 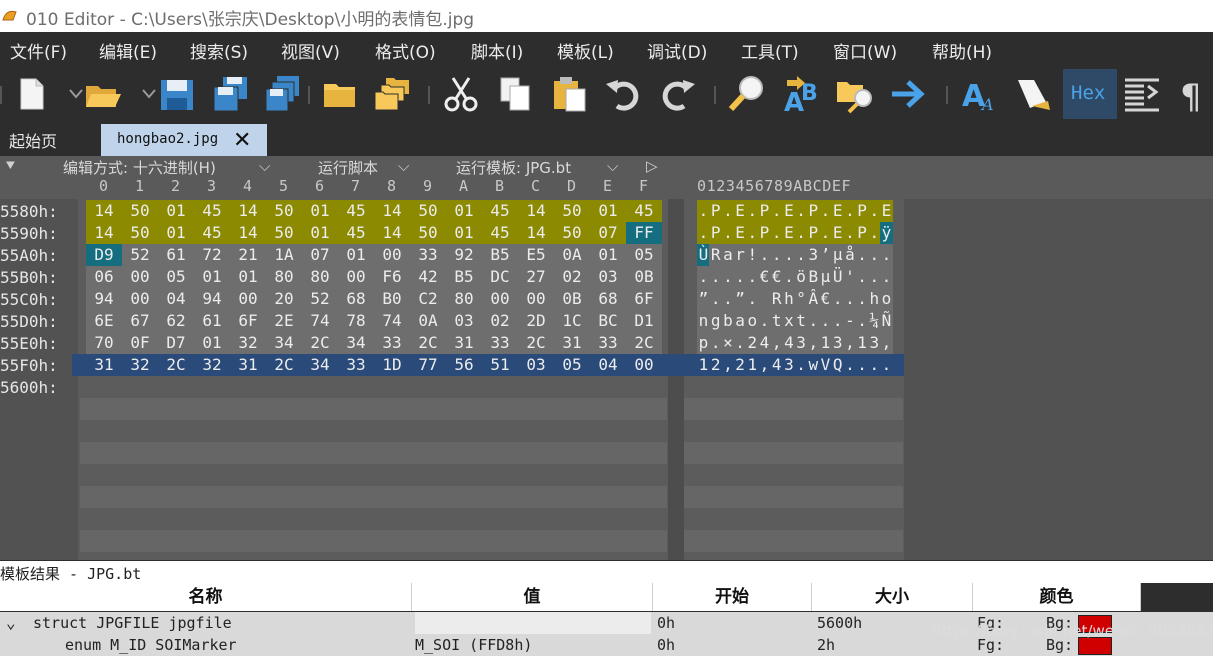 I want to click on hex-byte: 77, so click(x=428, y=365).